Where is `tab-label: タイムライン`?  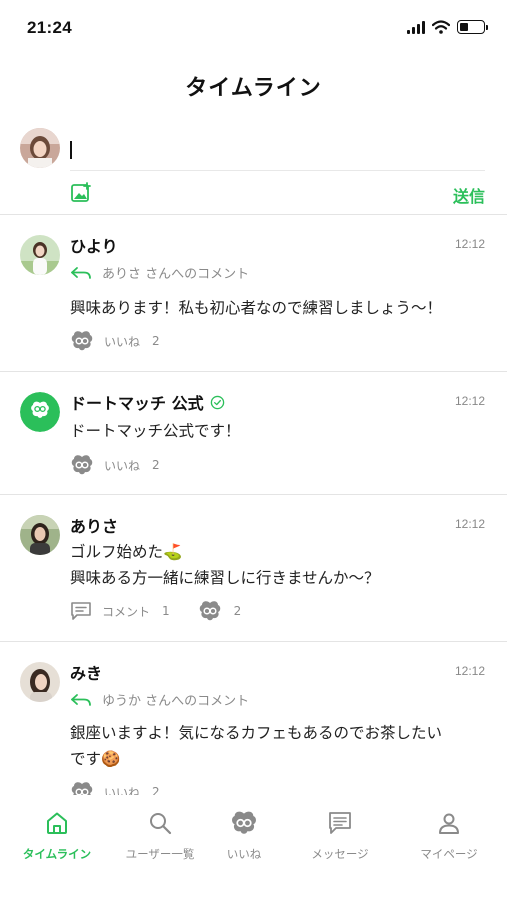 tab-label: タイムライン is located at coordinates (57, 854).